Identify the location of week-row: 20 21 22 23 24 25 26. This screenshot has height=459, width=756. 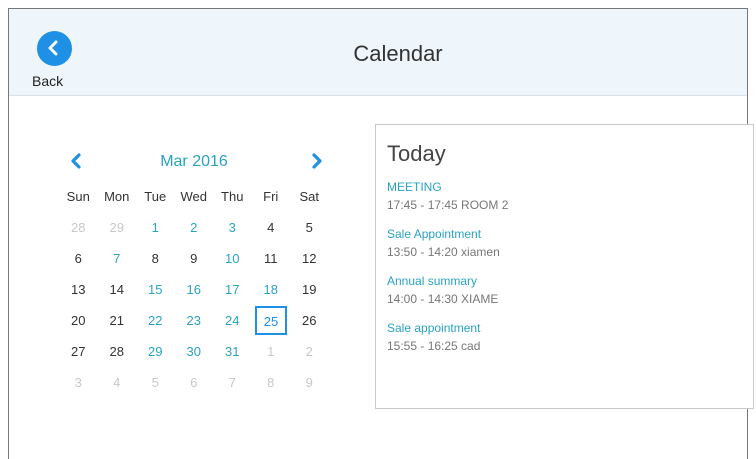
(194, 320).